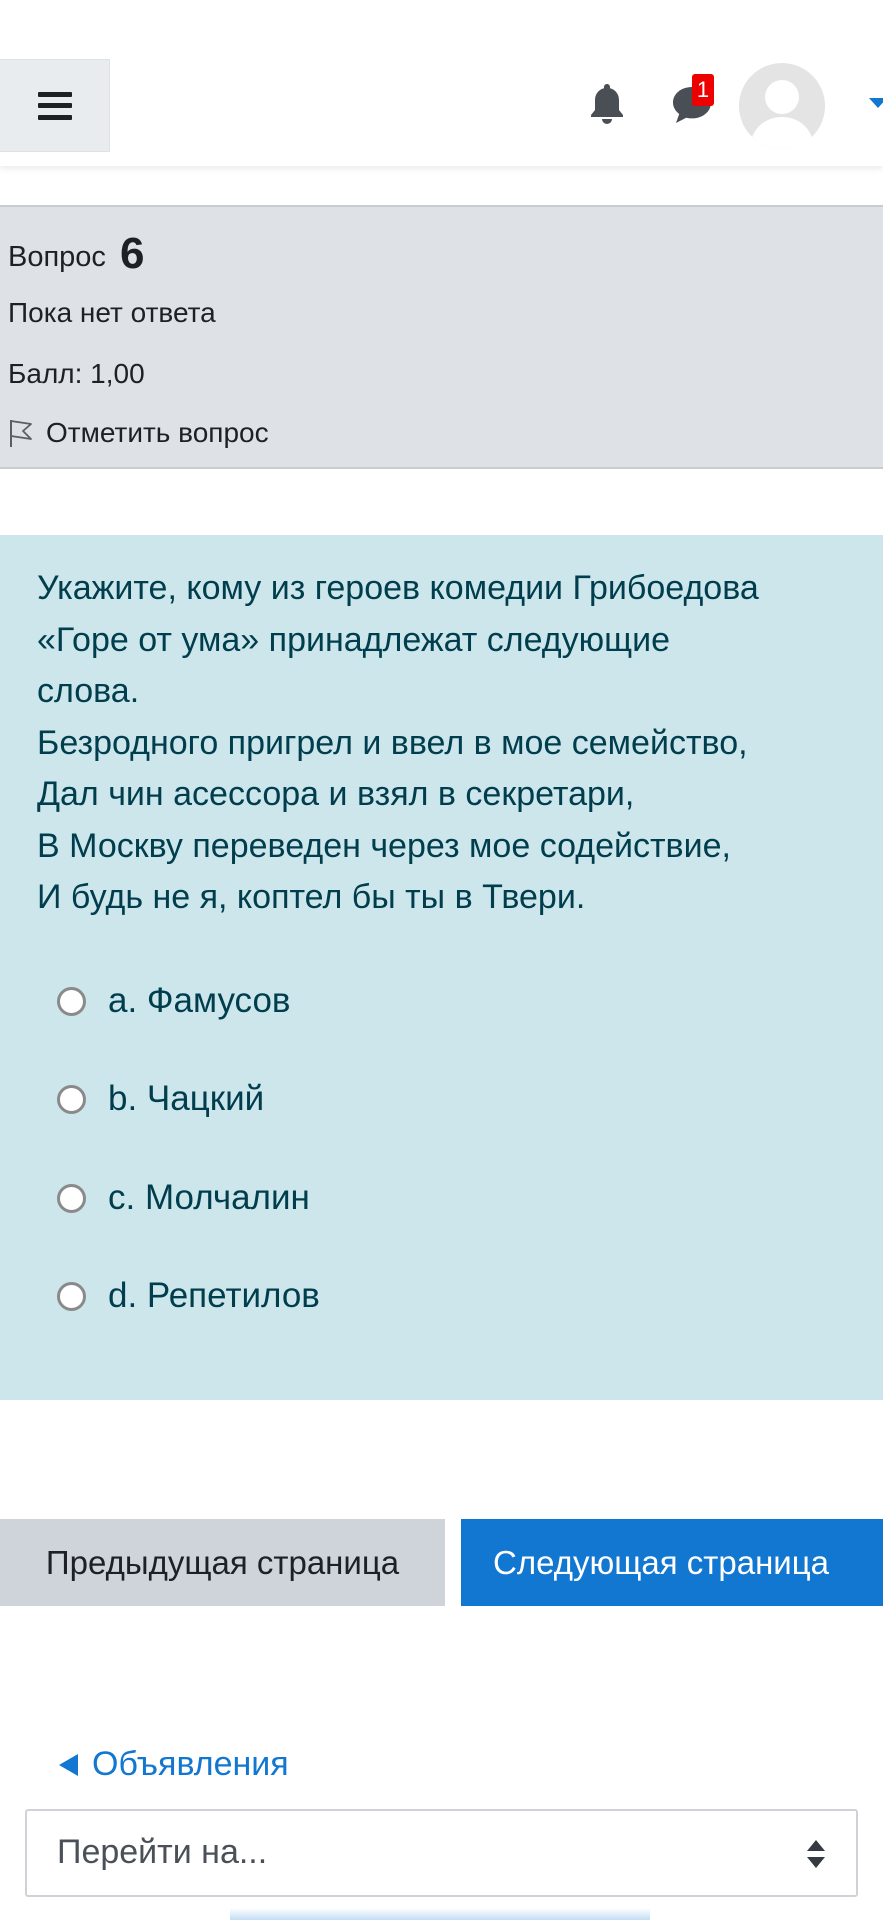 This screenshot has width=883, height=1920. I want to click on answer-option-label: a. Фамусов, so click(199, 1000).